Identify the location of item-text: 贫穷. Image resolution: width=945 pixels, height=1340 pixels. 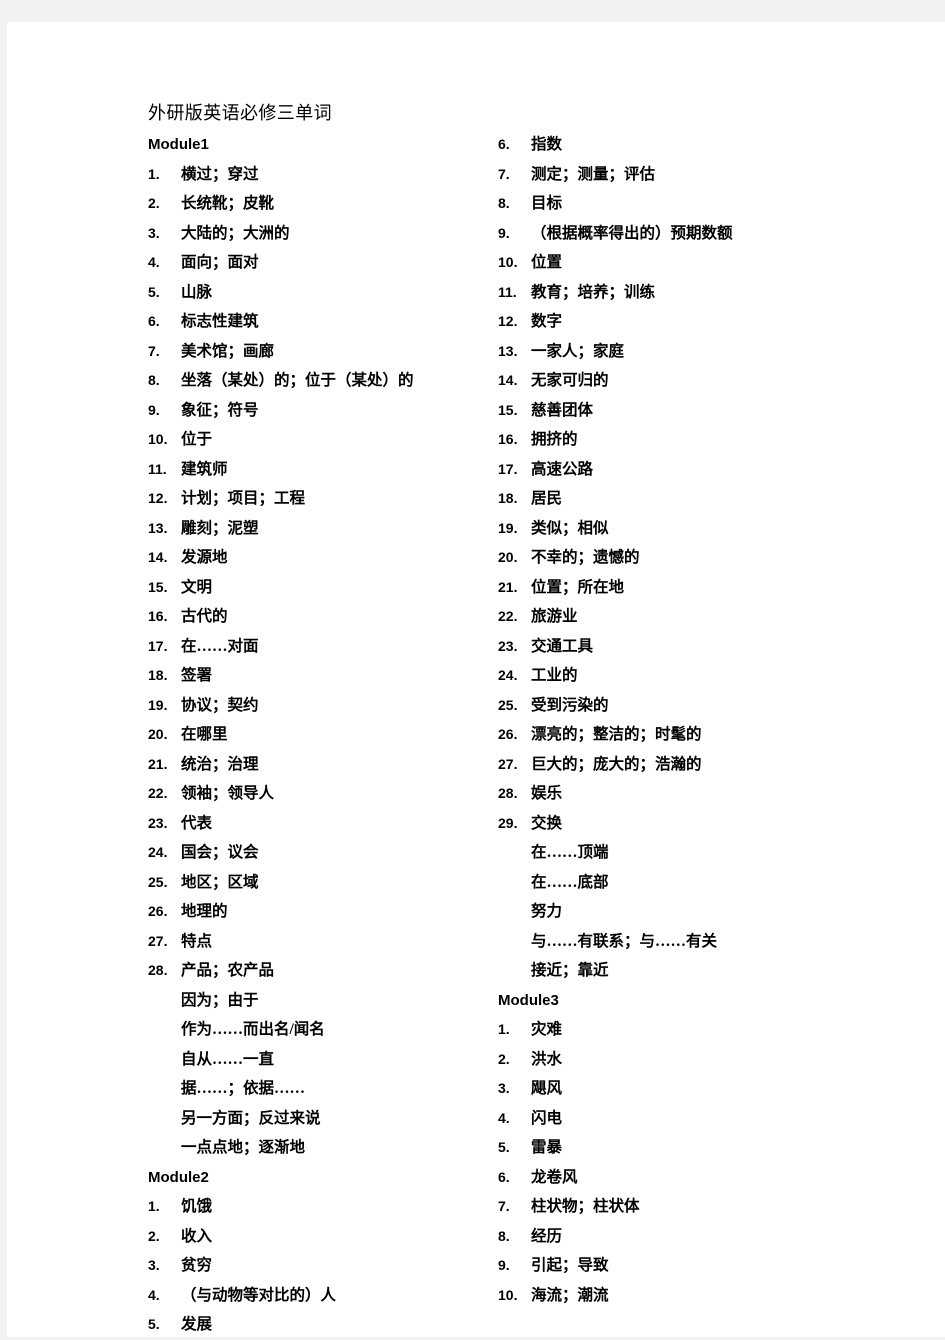
(197, 1265).